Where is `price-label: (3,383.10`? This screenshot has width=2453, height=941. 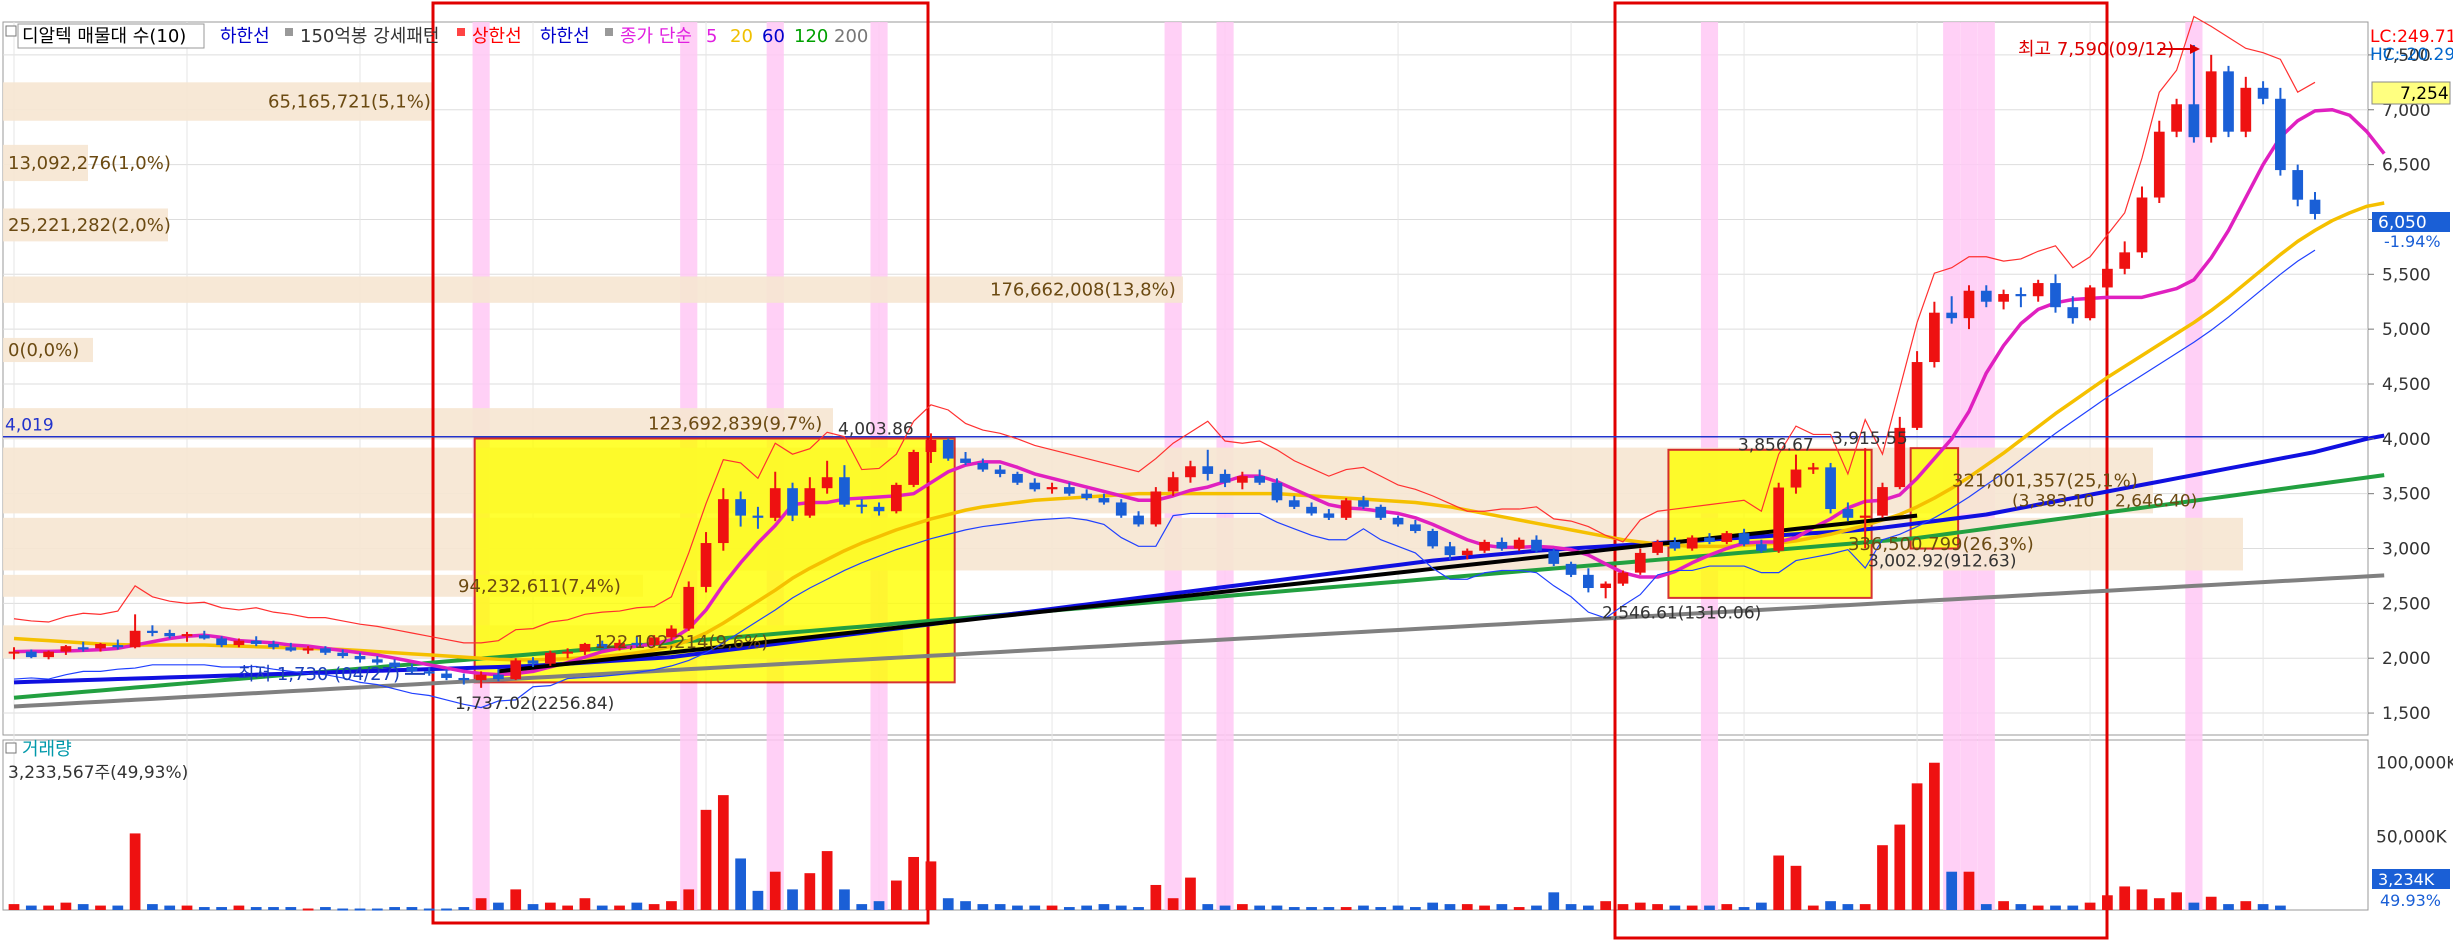
price-label: (3,383.10 is located at coordinates (2053, 502).